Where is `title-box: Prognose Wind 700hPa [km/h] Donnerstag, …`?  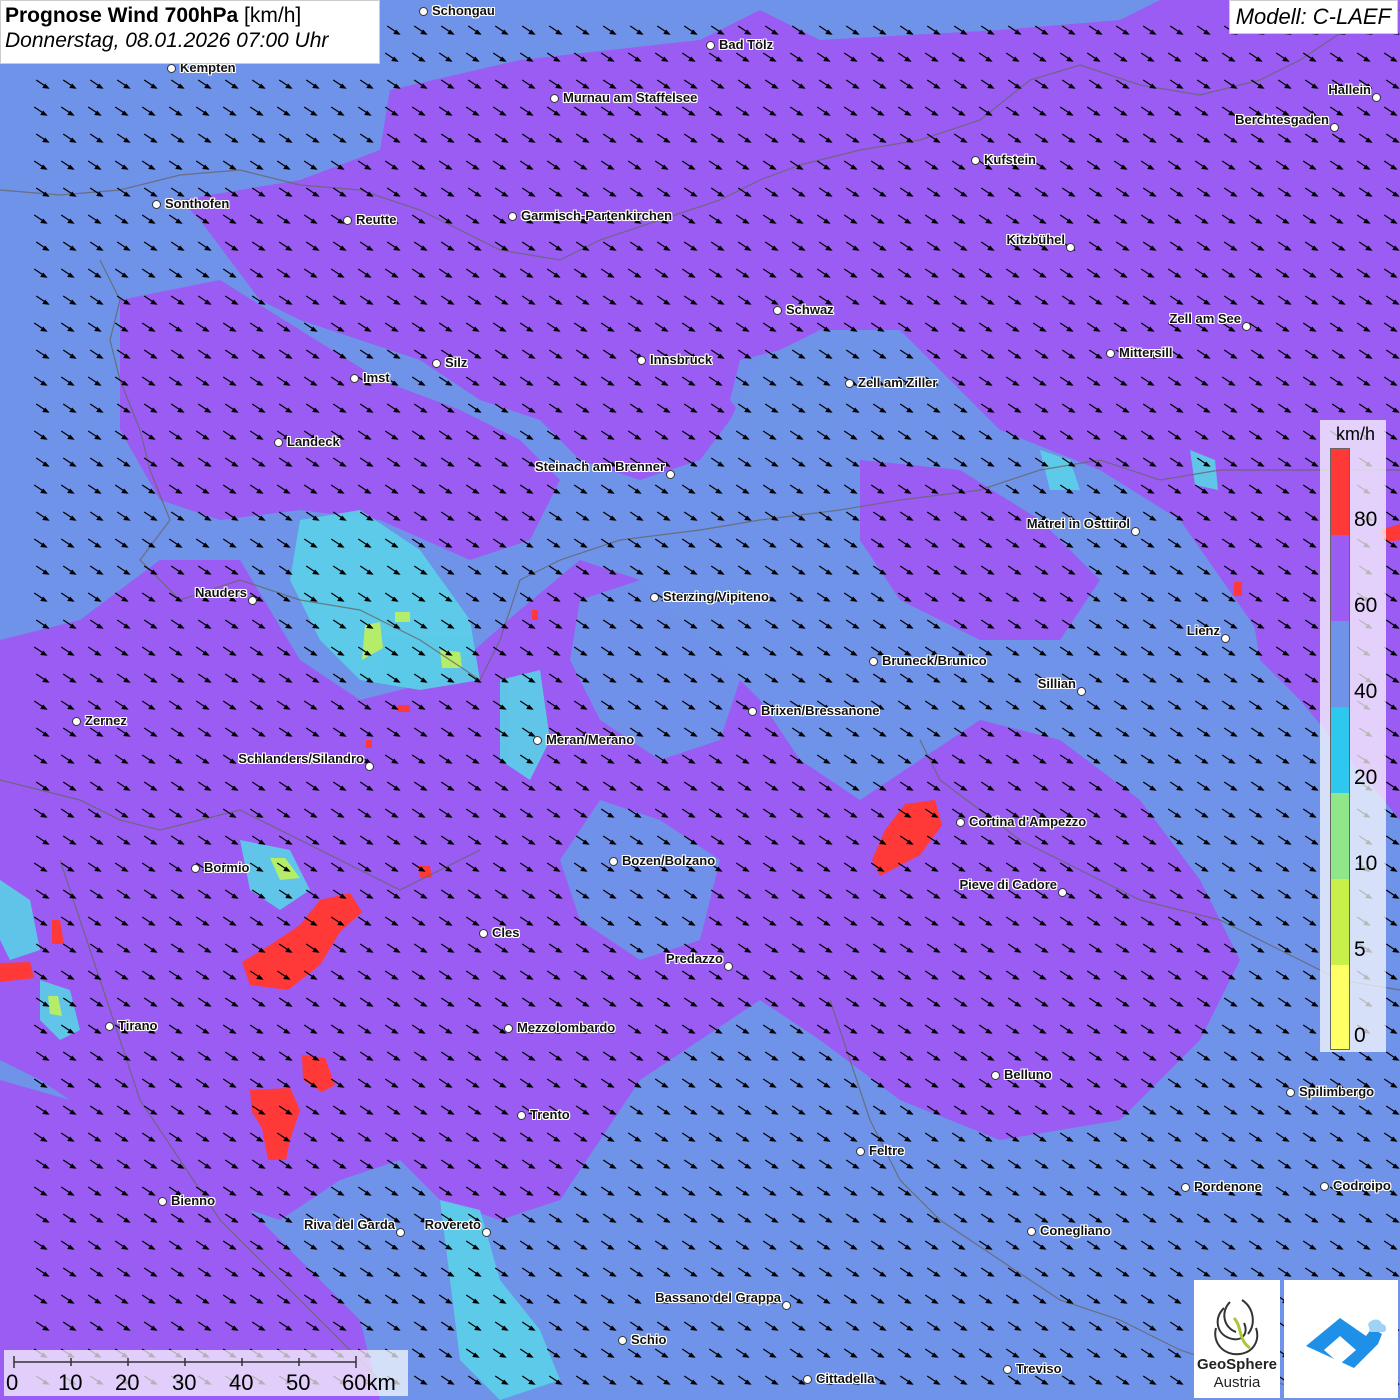 title-box: Prognose Wind 700hPa [km/h] Donnerstag, … is located at coordinates (190, 32).